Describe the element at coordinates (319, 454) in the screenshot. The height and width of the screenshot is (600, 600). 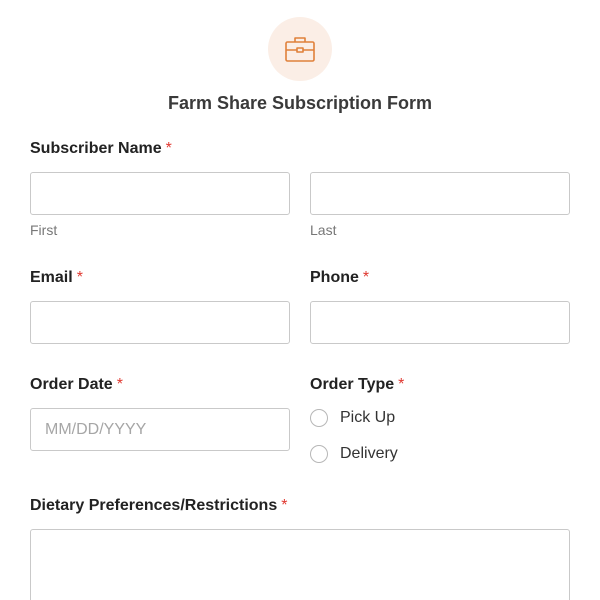
I see `radio-button-delivery` at that location.